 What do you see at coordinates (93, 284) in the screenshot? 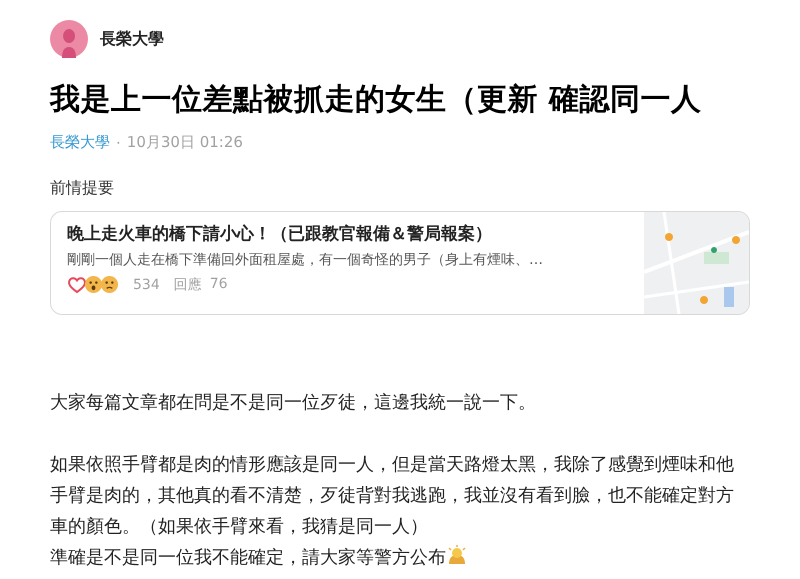
I see `surprised-face-icon` at bounding box center [93, 284].